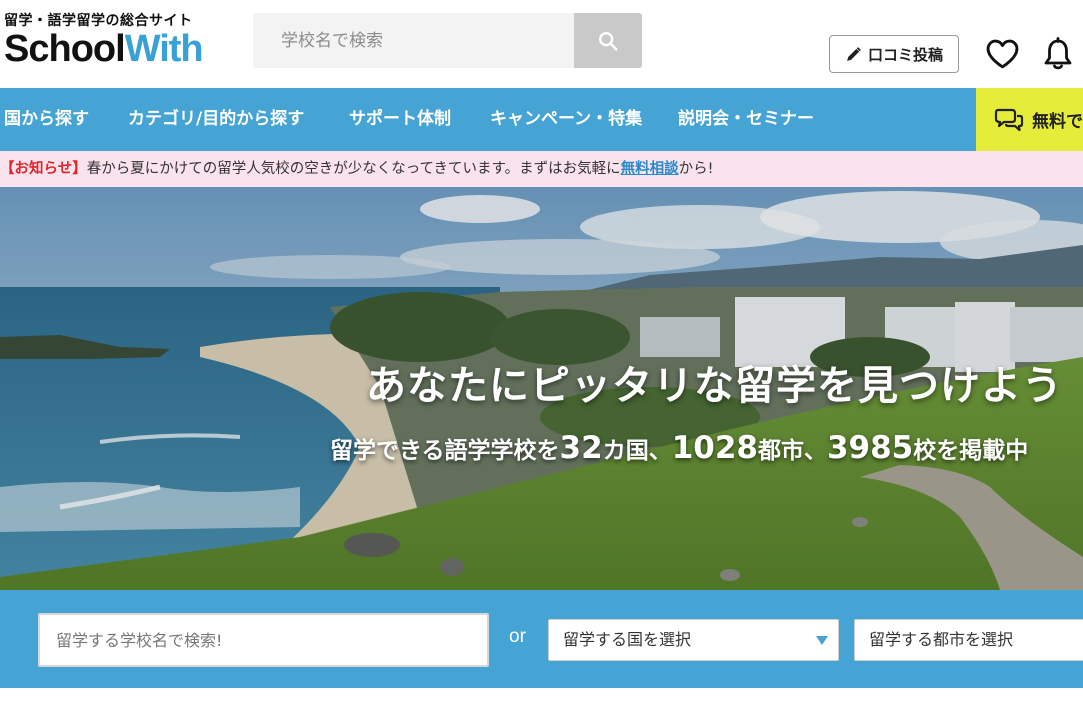 This screenshot has width=1083, height=720. What do you see at coordinates (164, 49) in the screenshot?
I see `logo-with-text: With` at bounding box center [164, 49].